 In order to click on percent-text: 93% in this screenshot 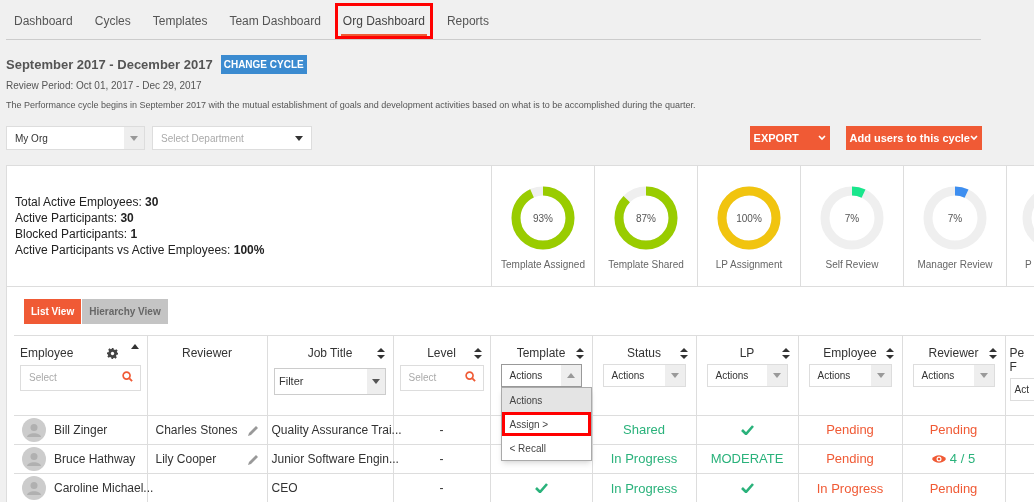, I will do `click(543, 218)`.